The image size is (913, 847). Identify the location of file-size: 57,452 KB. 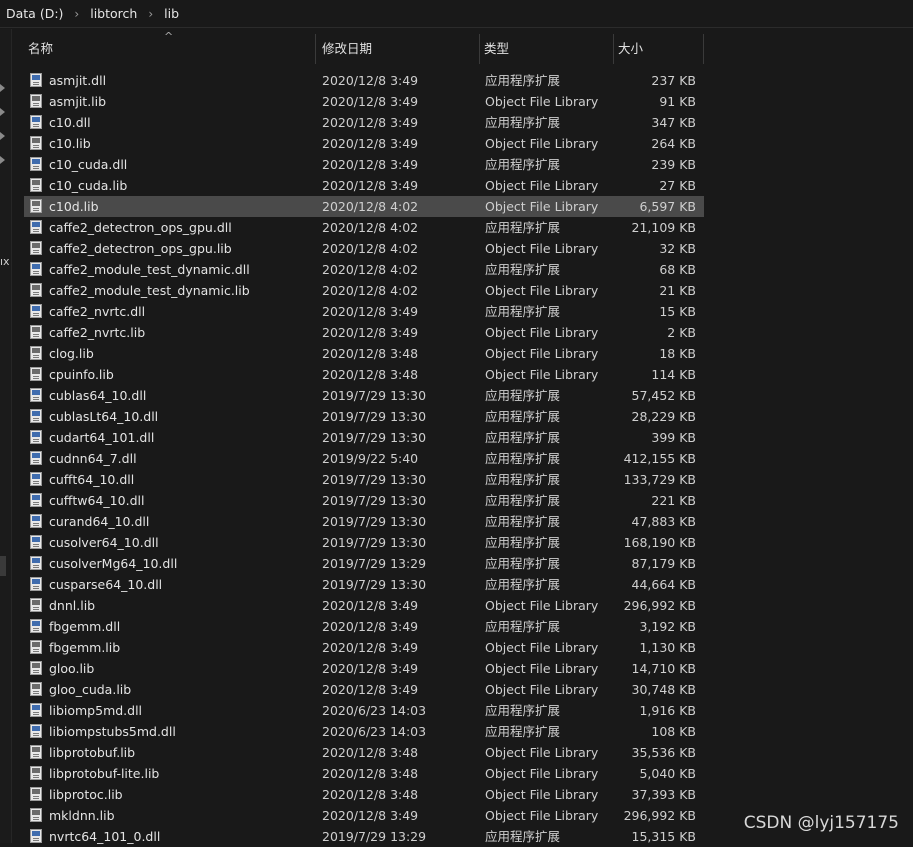
(663, 395).